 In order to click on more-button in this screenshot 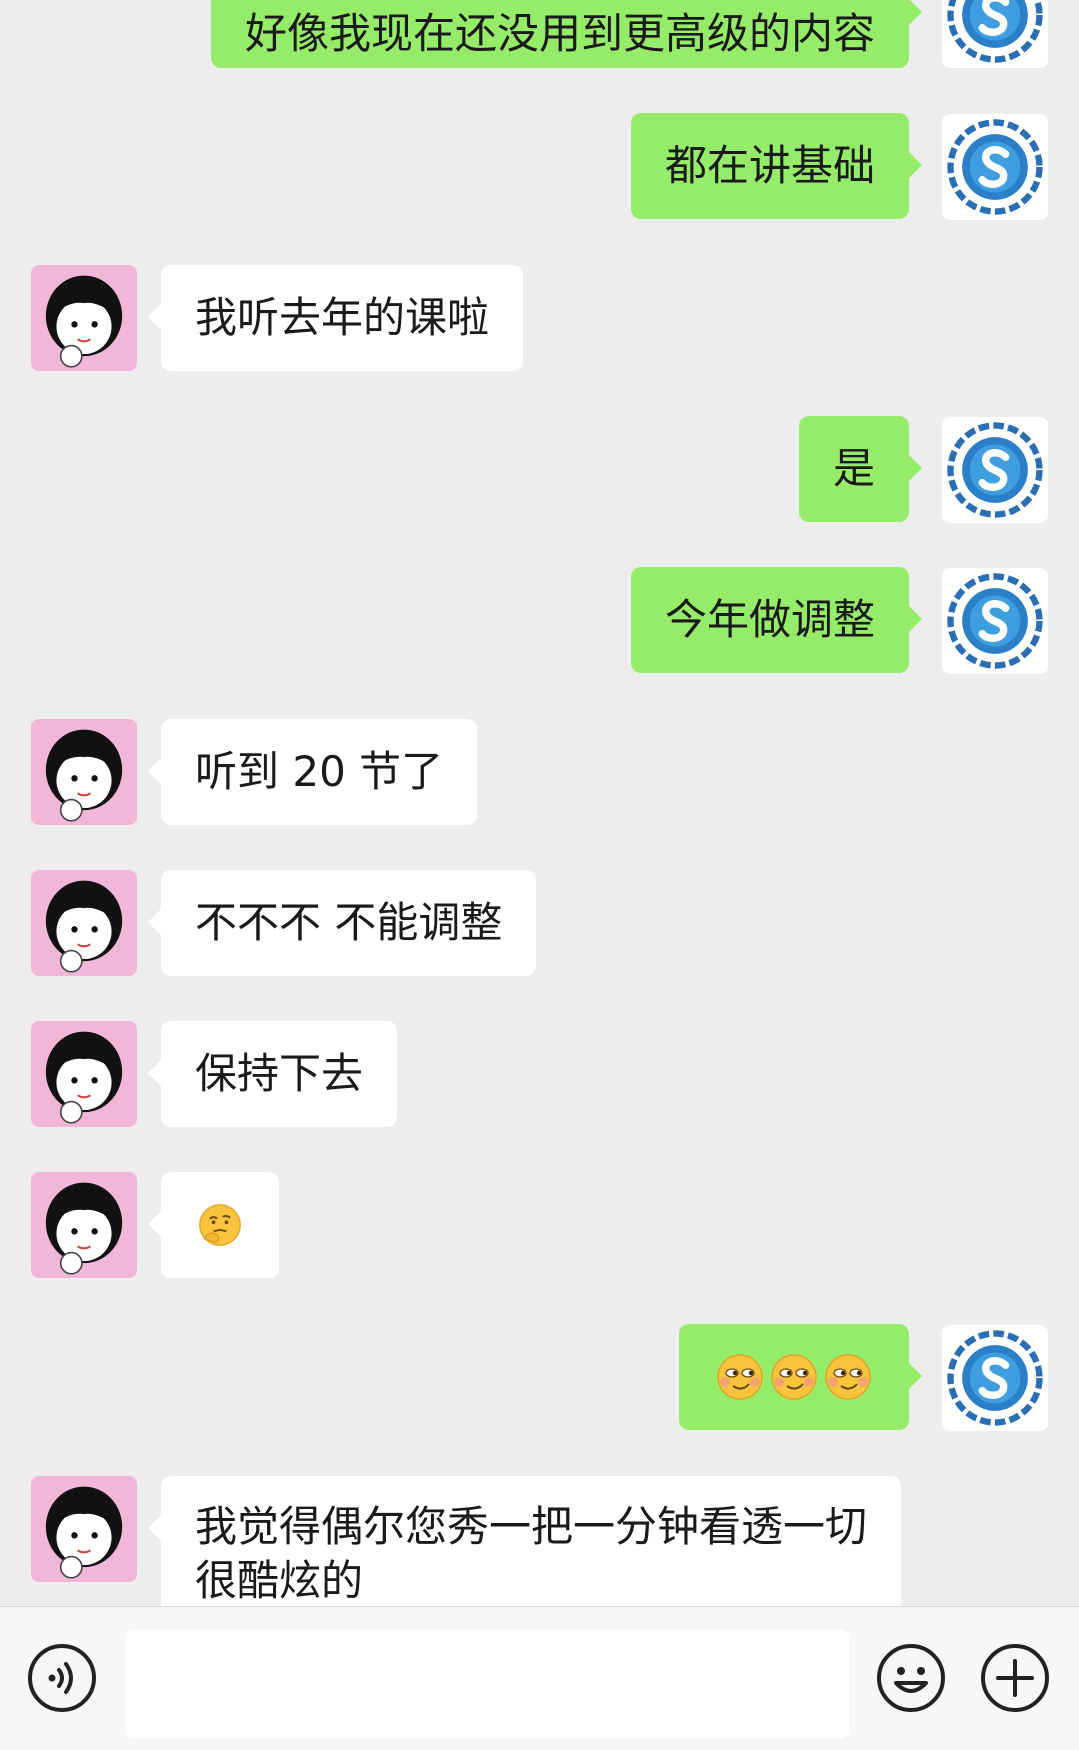, I will do `click(1015, 1678)`.